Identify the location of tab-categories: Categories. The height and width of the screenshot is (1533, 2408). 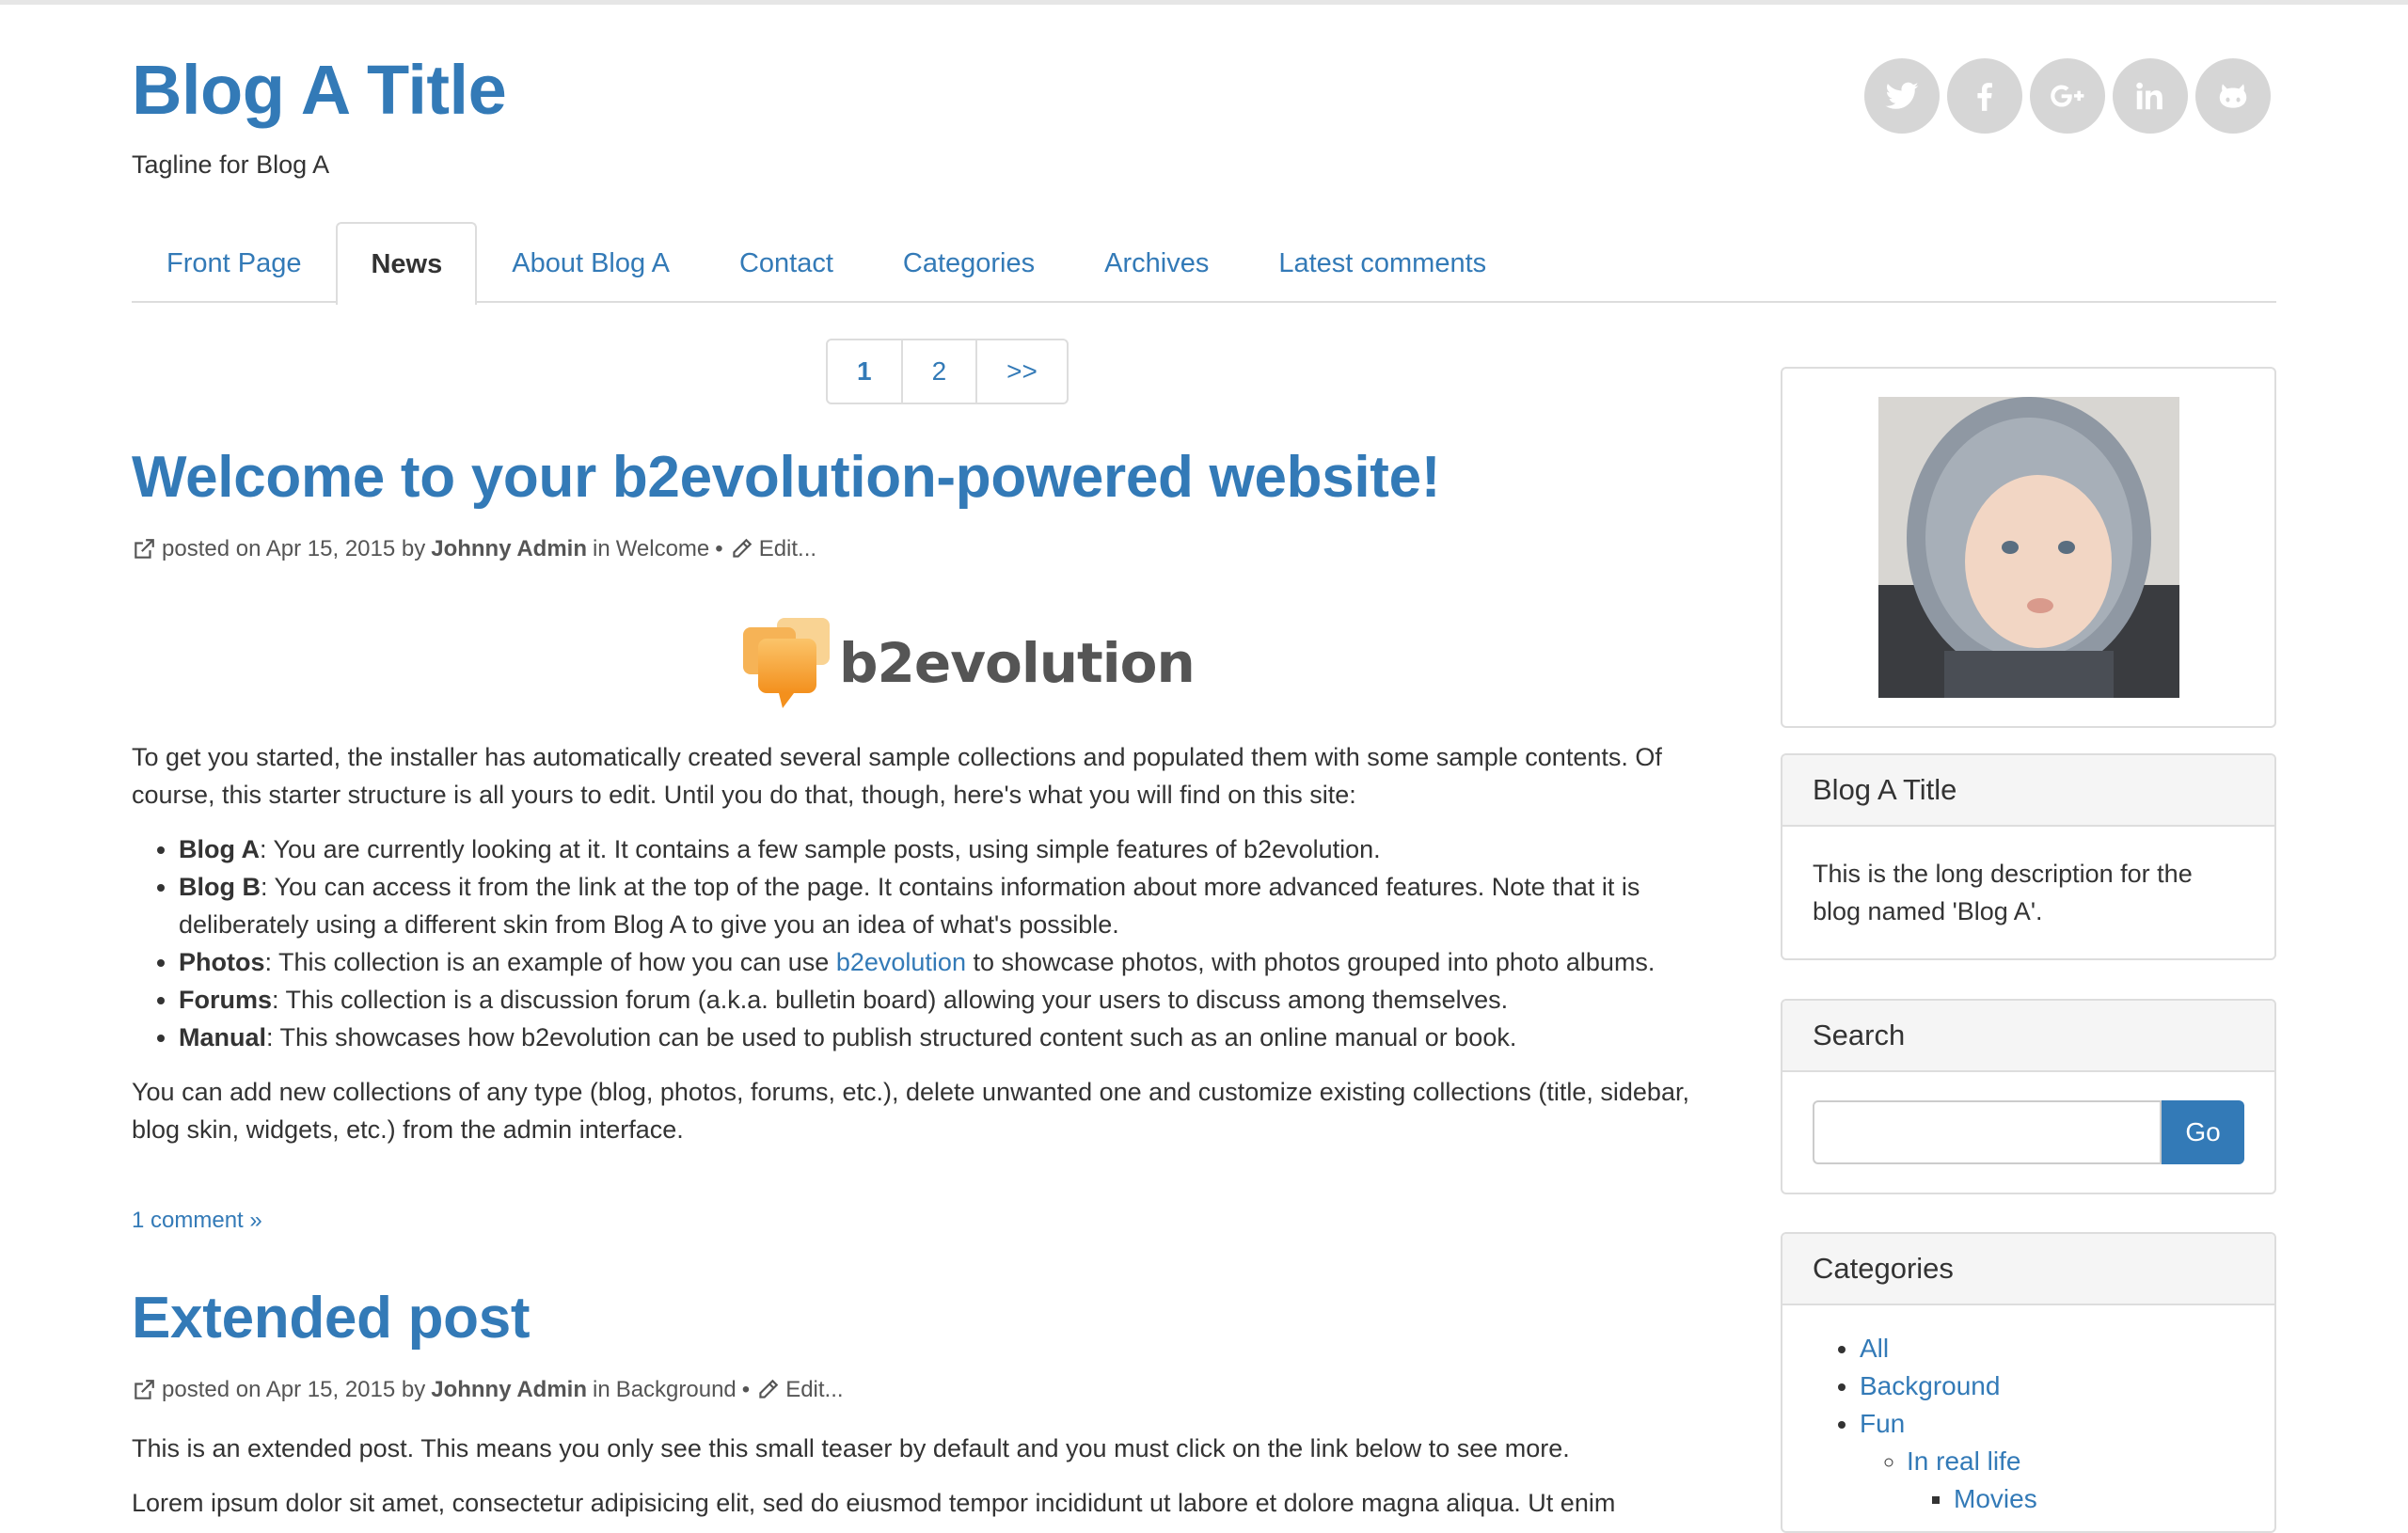
(969, 262).